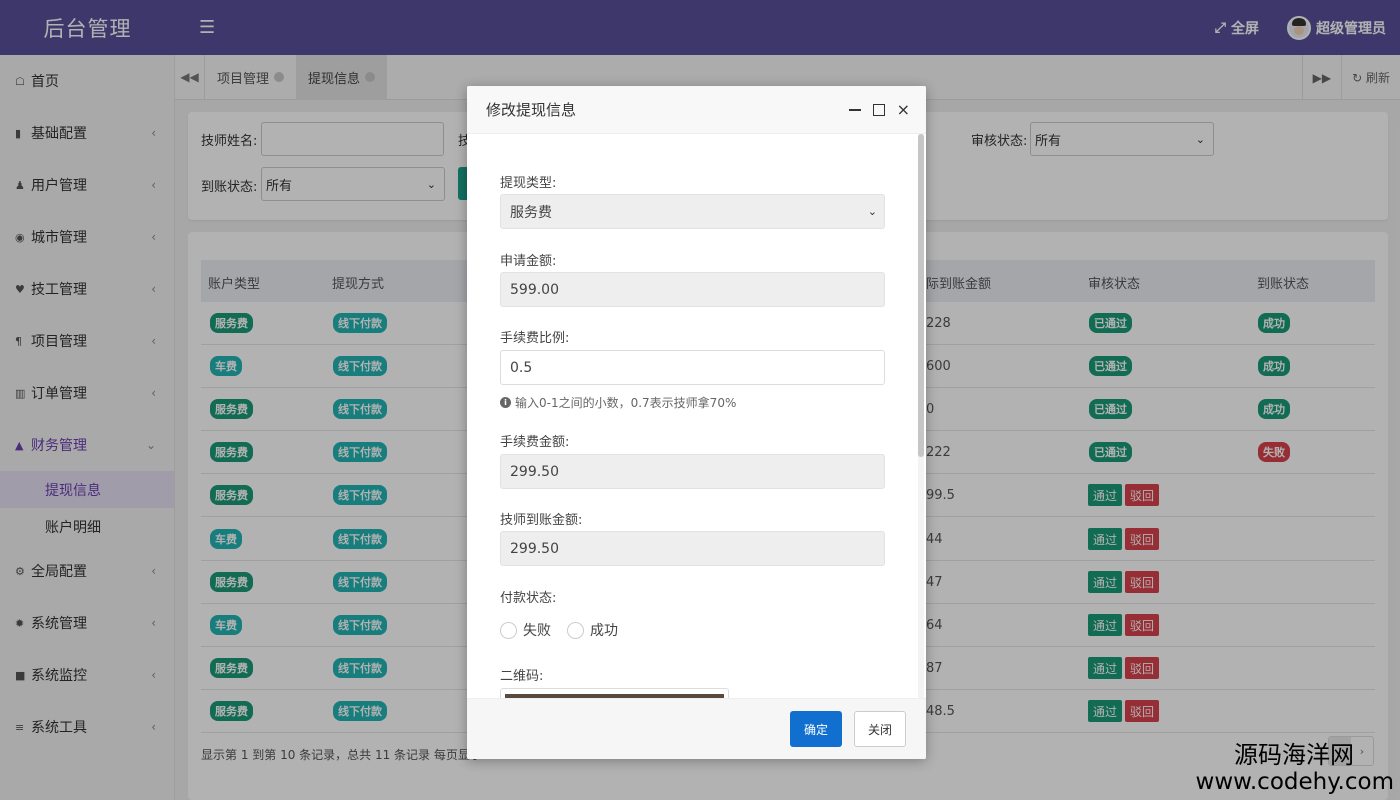  I want to click on fee-ratio-label: 手续费比例:, so click(535, 338).